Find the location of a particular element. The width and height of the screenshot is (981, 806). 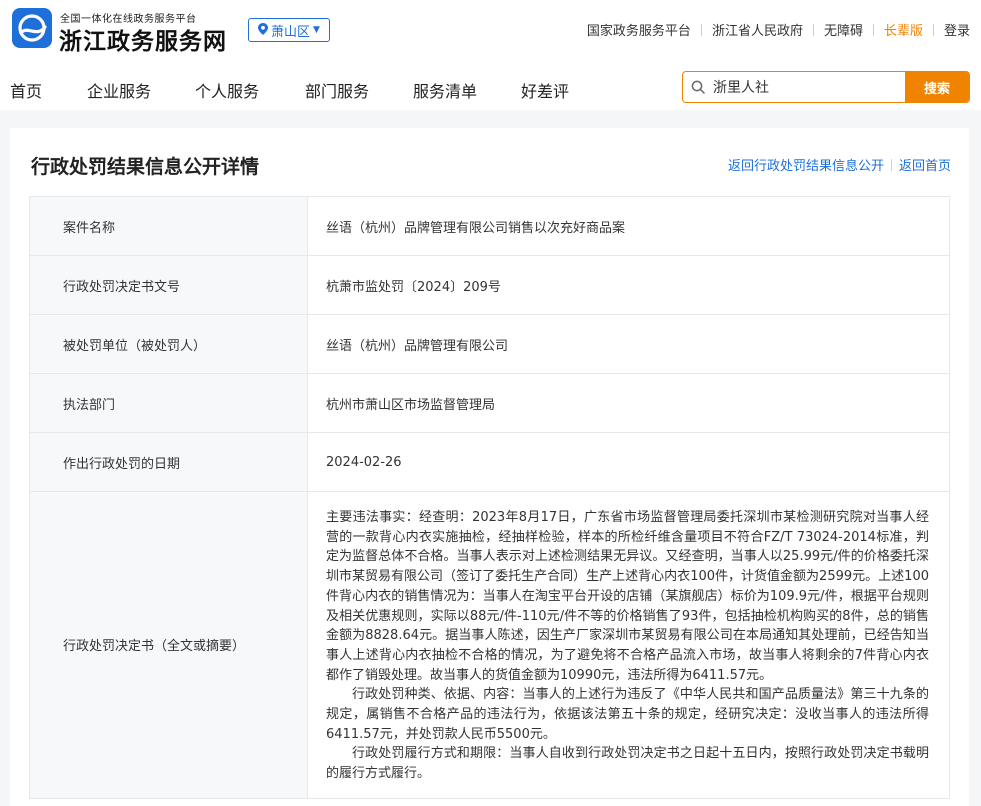

top-links: 国家政务服务平台 浙江省人民政府 无障碍 长辈版 登录 is located at coordinates (778, 29).